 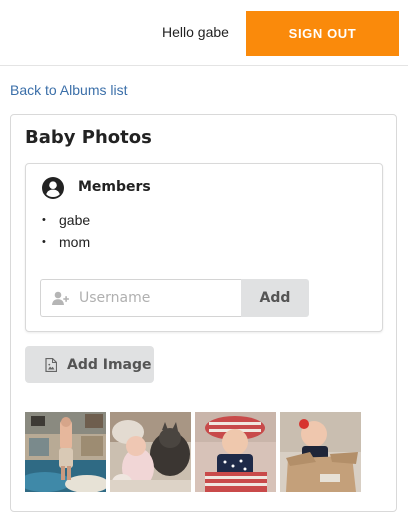 I want to click on file-image-icon, so click(x=51, y=364).